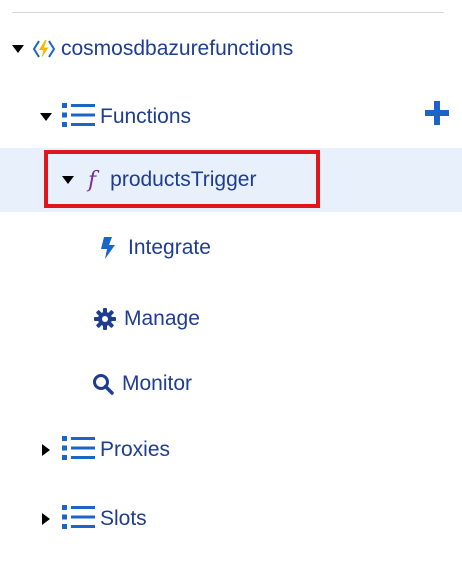 The image size is (462, 569). Describe the element at coordinates (146, 116) in the screenshot. I see `functions-label: Functions` at that location.